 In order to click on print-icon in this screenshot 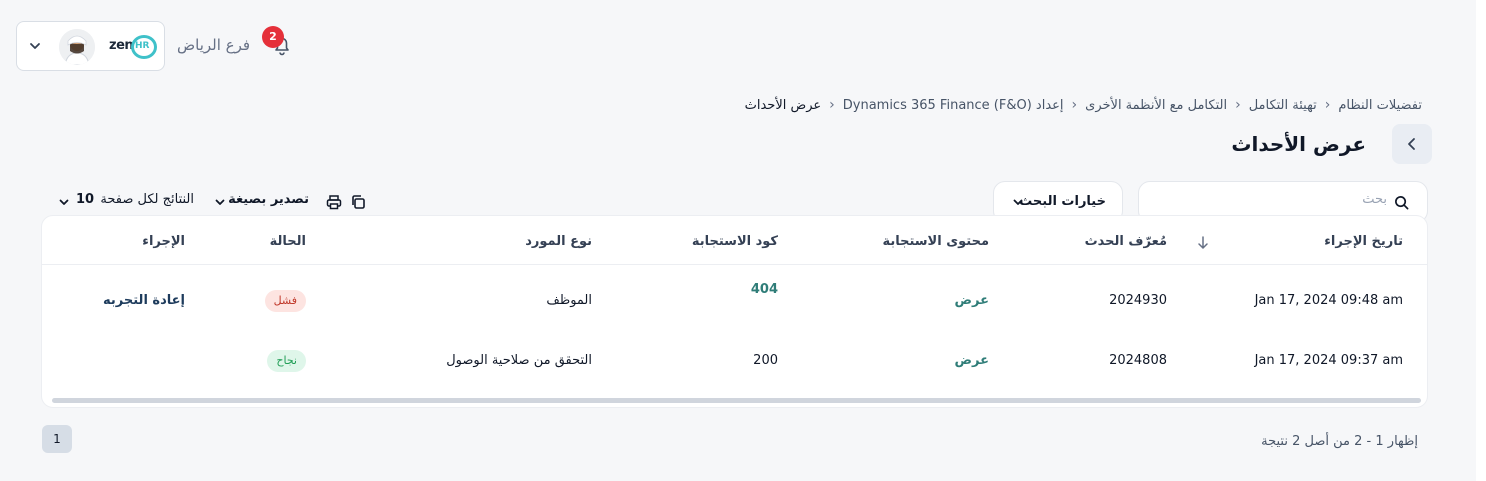, I will do `click(334, 202)`.